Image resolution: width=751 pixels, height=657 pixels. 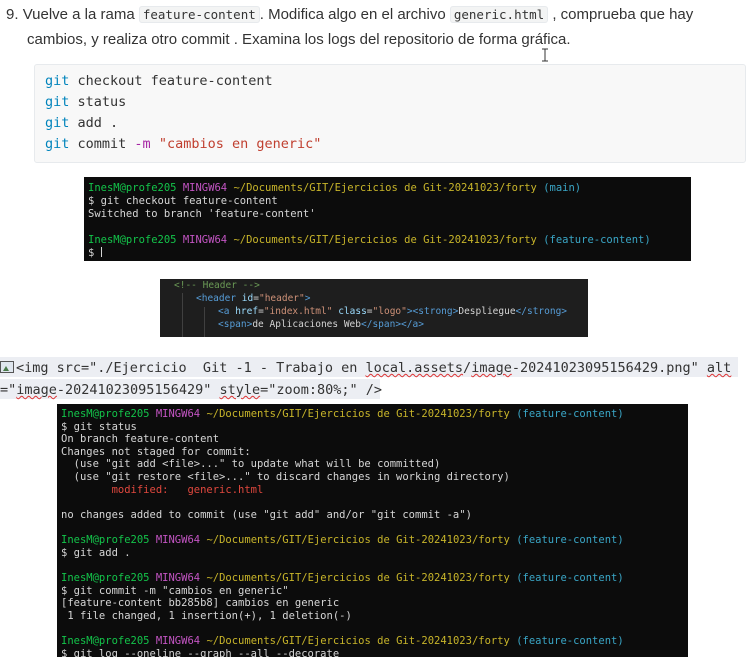 What do you see at coordinates (159, 81) in the screenshot?
I see `code-line: git checkout feature-content` at bounding box center [159, 81].